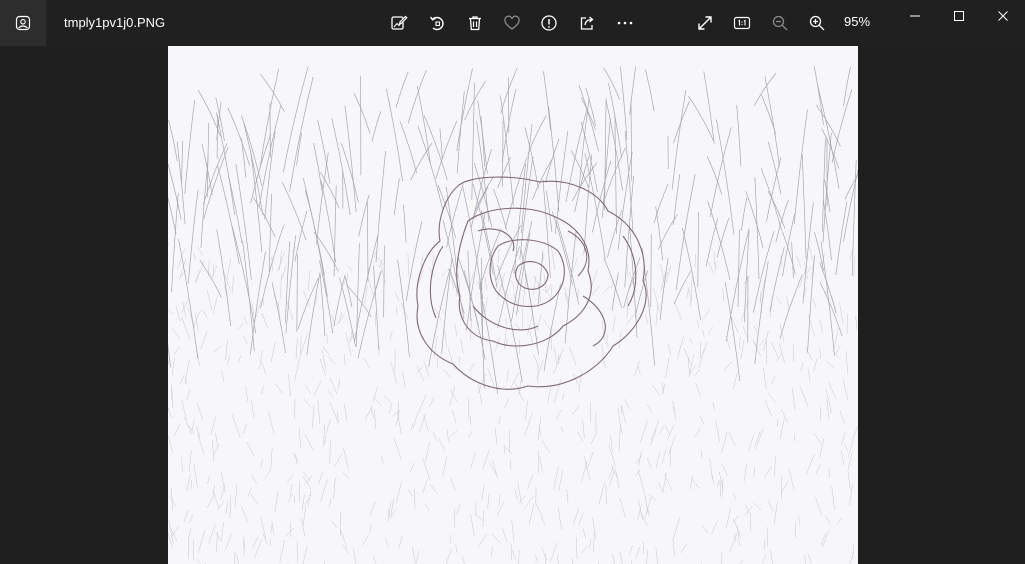  I want to click on edit-image-button, so click(399, 23).